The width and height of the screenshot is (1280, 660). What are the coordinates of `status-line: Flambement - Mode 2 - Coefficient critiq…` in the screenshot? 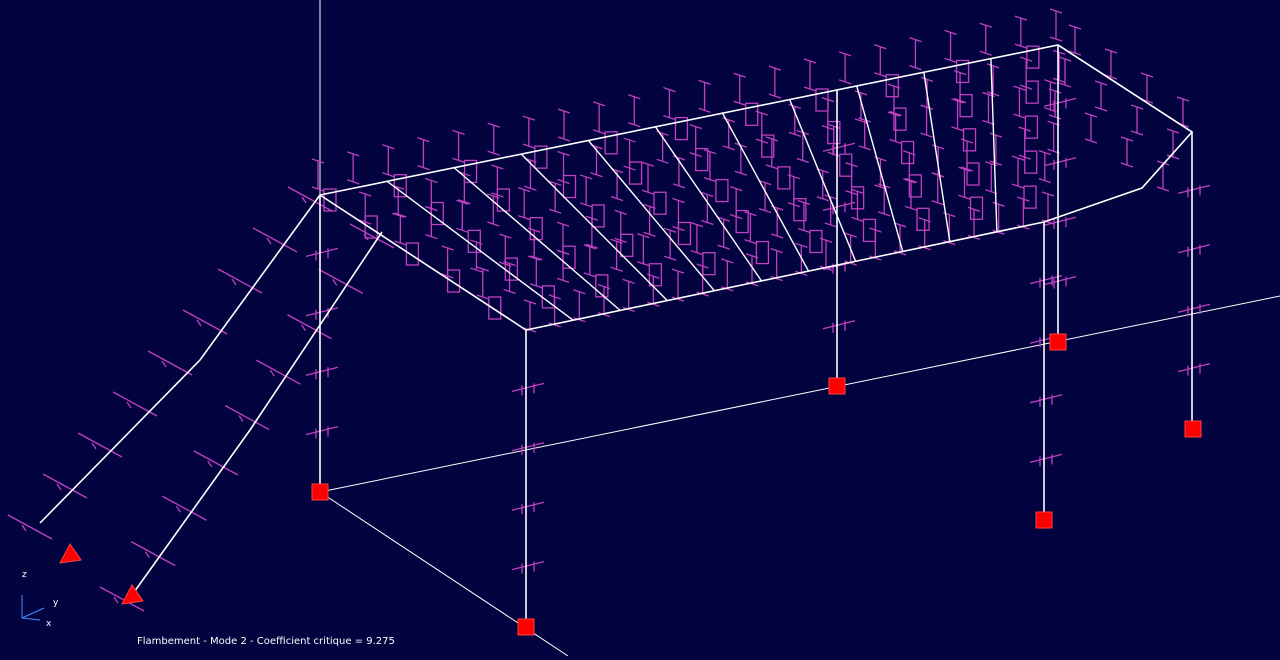 It's located at (266, 641).